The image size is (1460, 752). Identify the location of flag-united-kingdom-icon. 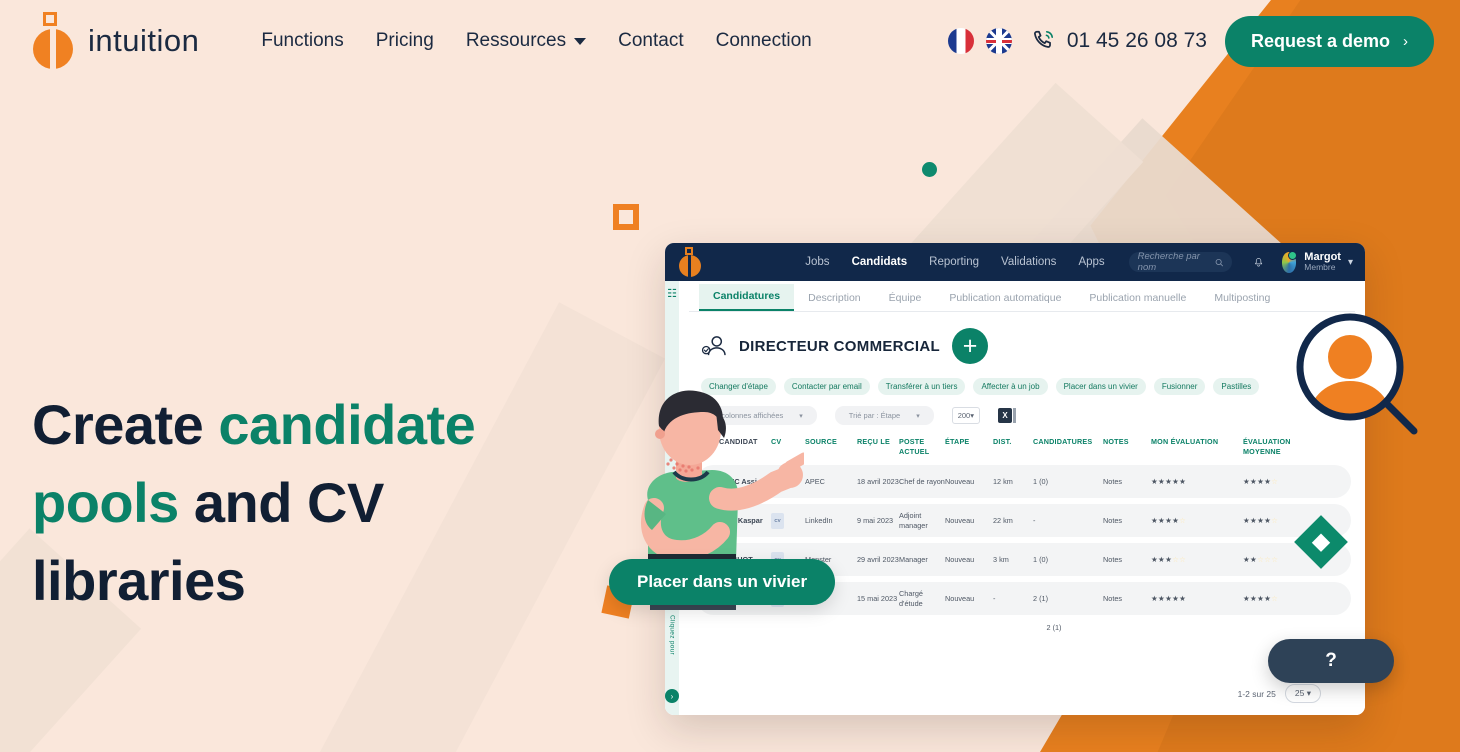
(998, 41).